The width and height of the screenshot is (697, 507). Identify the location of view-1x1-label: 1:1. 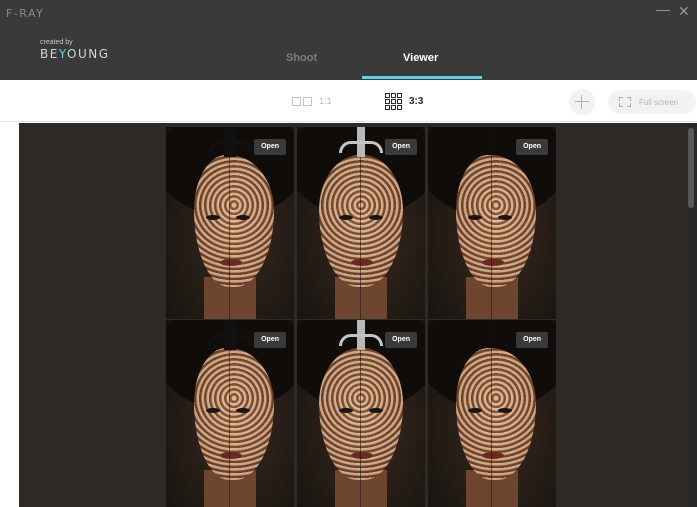
(325, 101).